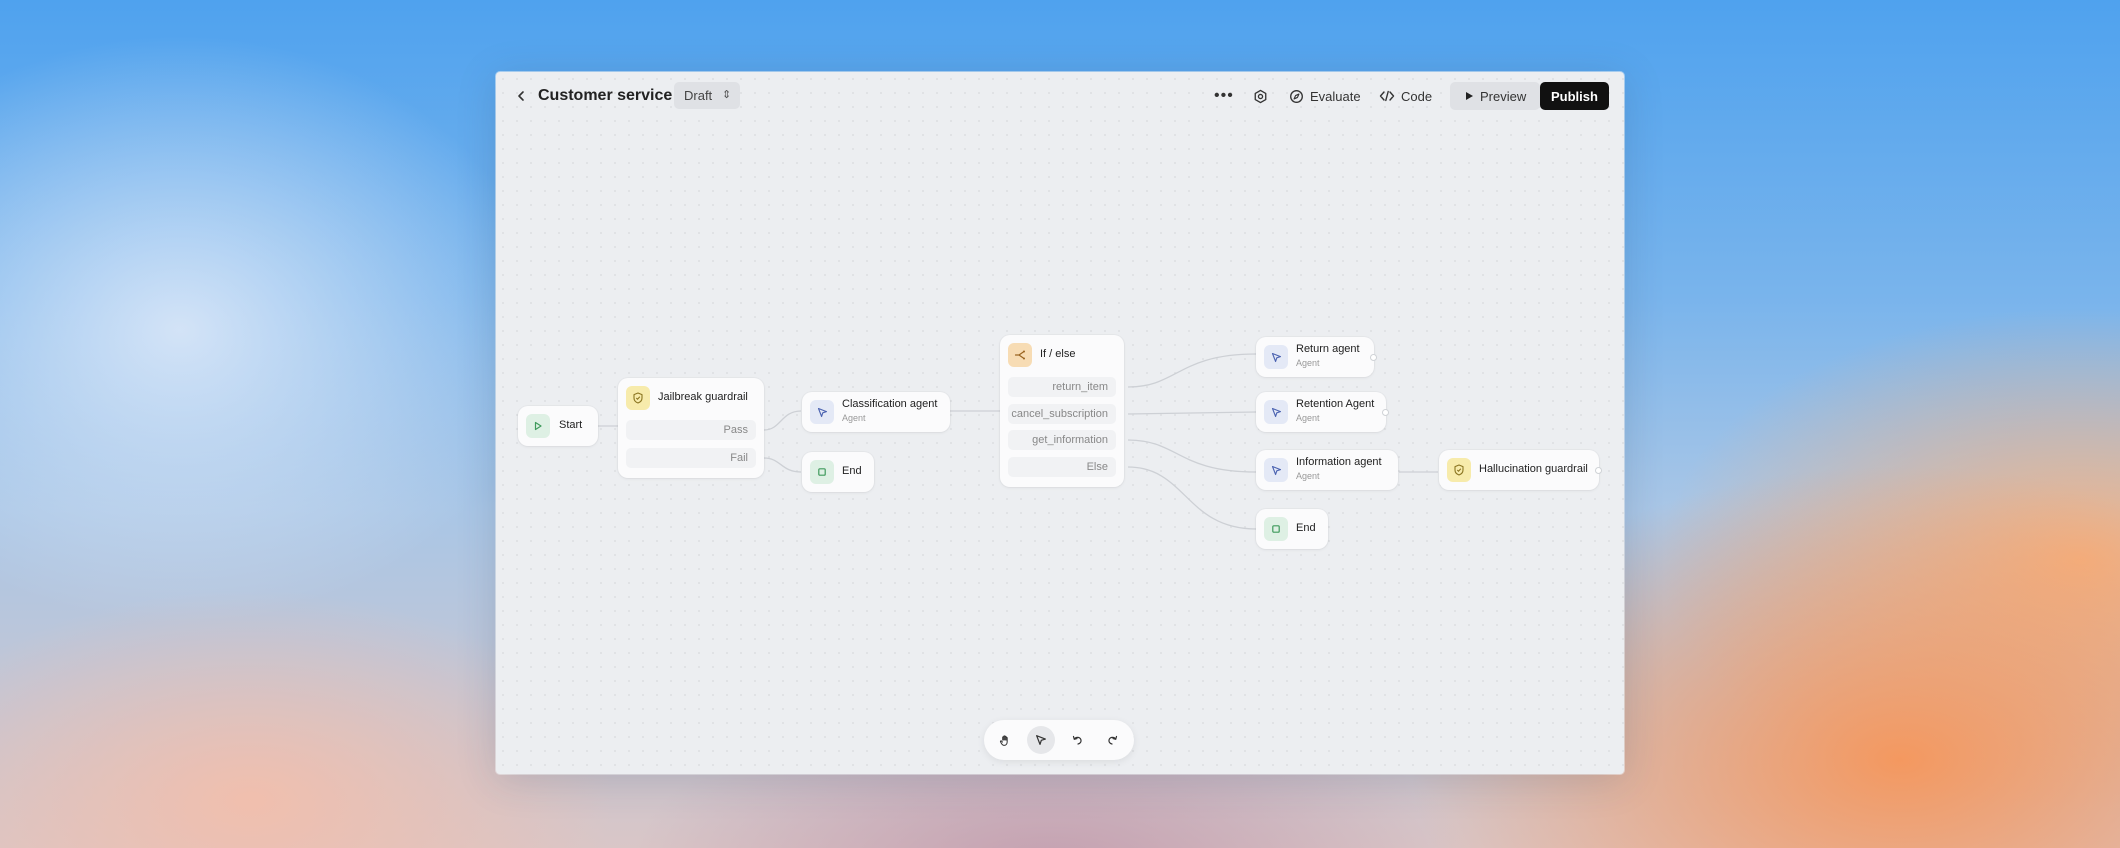  I want to click on undo-icon, so click(1077, 740).